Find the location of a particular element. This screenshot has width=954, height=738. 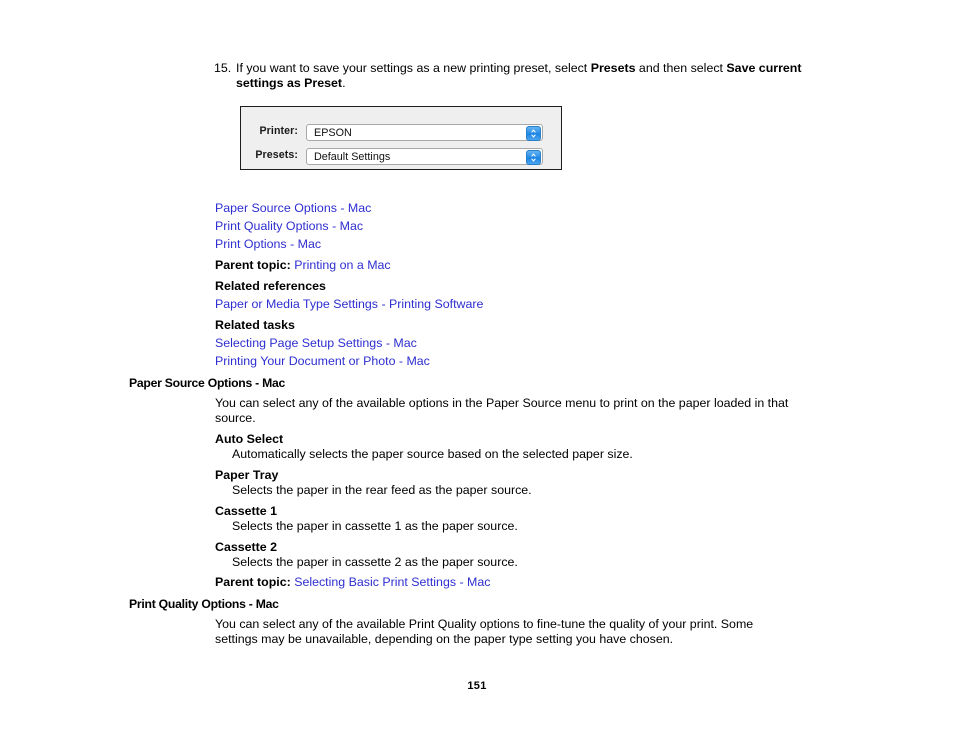

parent-topic-link: Selecting Basic Print Settings - Mac is located at coordinates (392, 582).